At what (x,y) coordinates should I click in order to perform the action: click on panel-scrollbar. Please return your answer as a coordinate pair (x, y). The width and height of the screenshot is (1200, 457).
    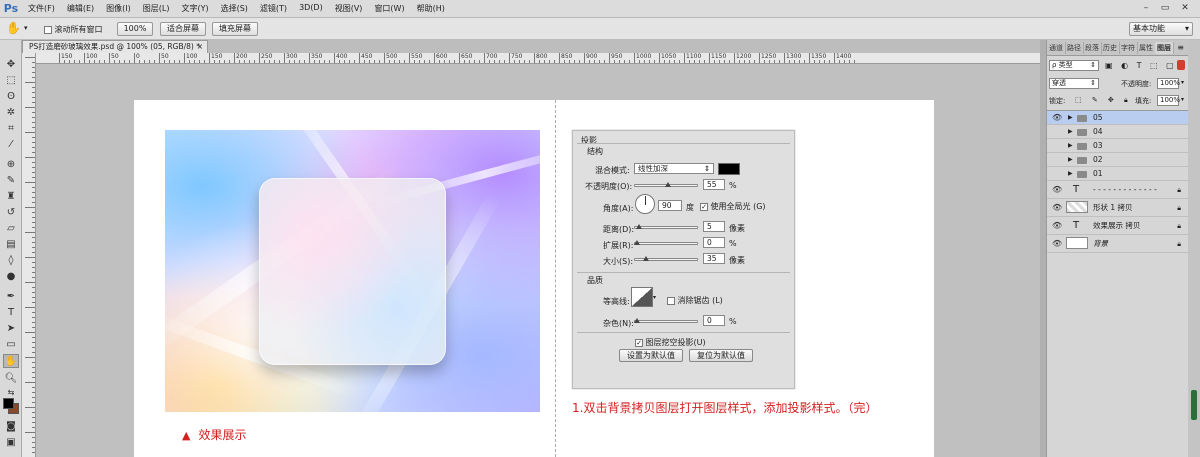
    Looking at the image, I should click on (1194, 248).